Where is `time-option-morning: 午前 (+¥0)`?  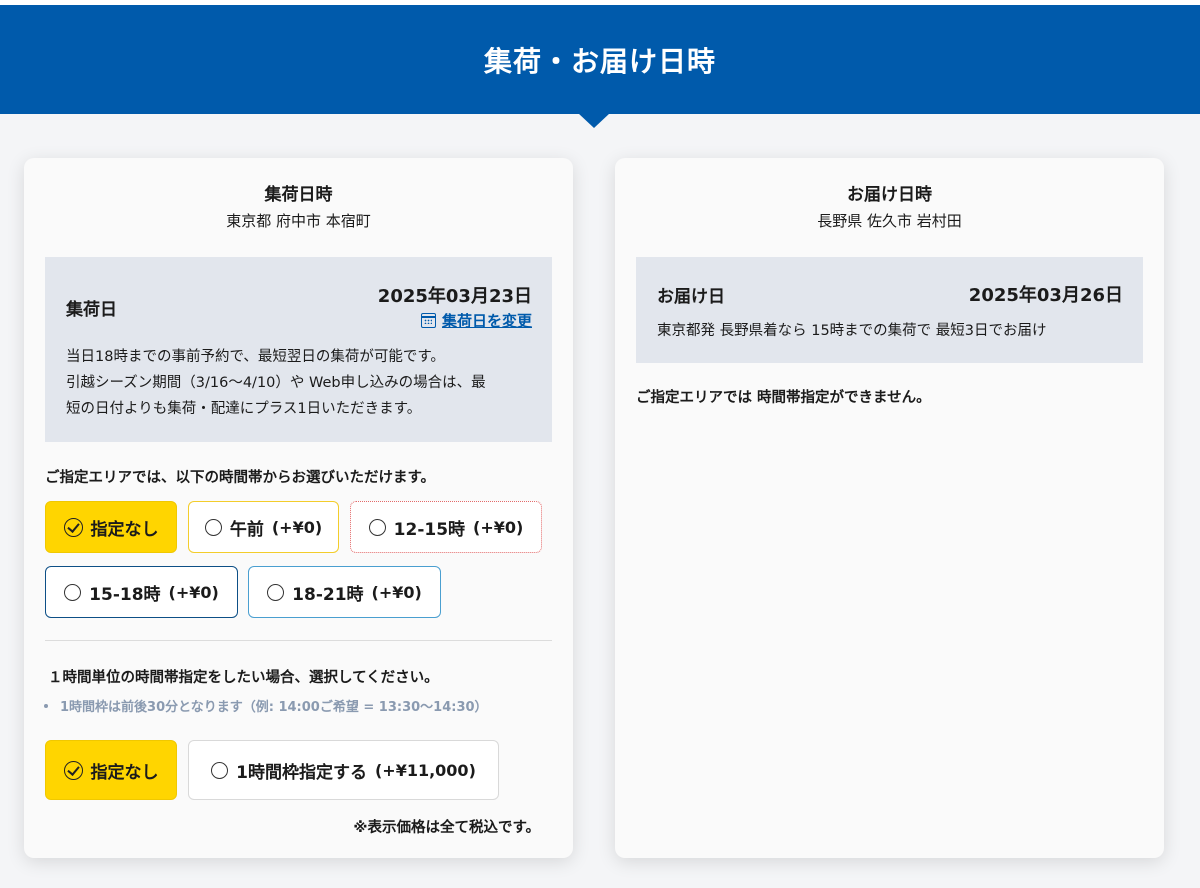 time-option-morning: 午前 (+¥0) is located at coordinates (263, 527).